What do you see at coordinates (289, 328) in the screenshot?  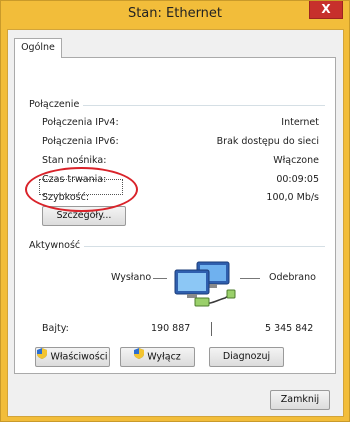 I see `bytes-received-value: 5 345 842` at bounding box center [289, 328].